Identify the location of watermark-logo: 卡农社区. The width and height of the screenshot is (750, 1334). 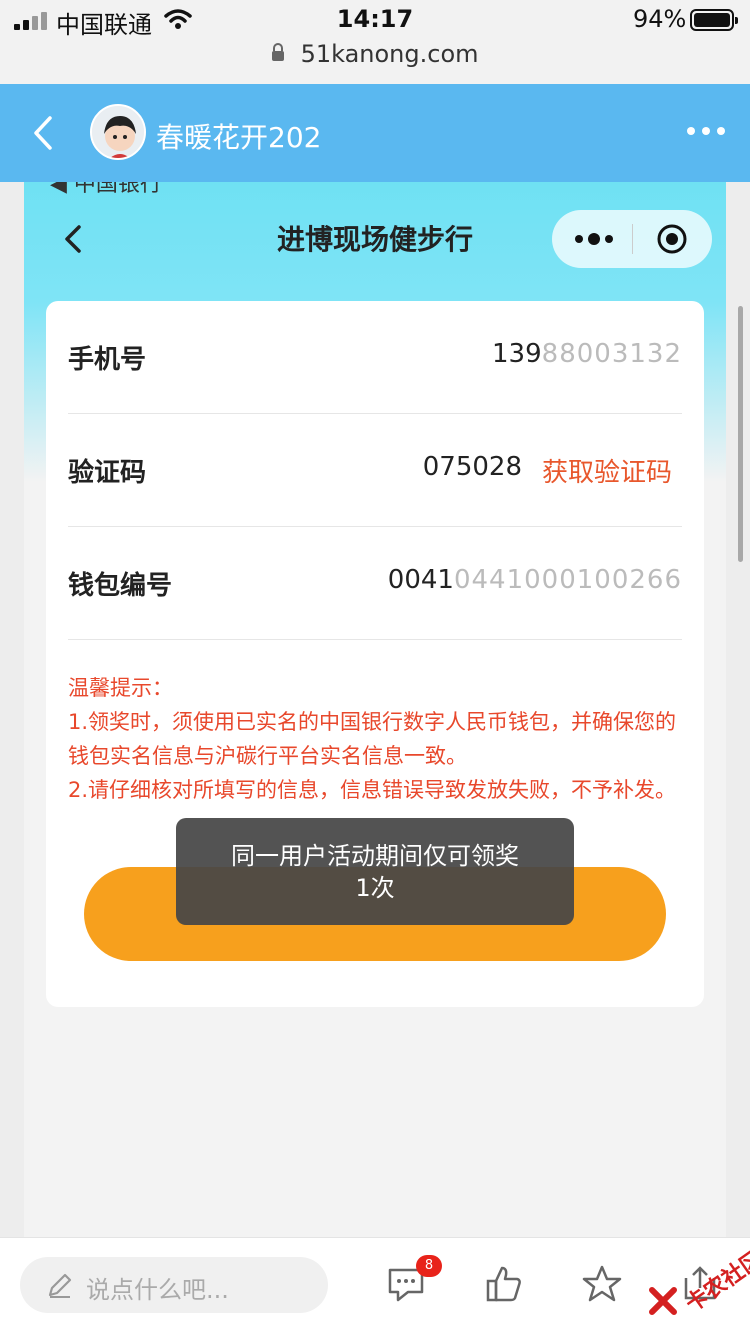
(698, 1279).